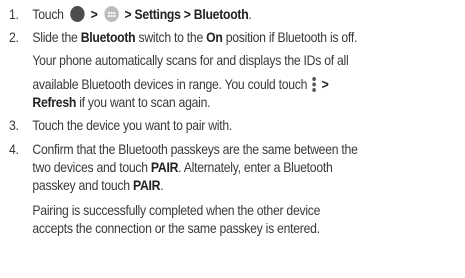 The width and height of the screenshot is (465, 278). I want to click on step-end-punct: ., so click(250, 14).